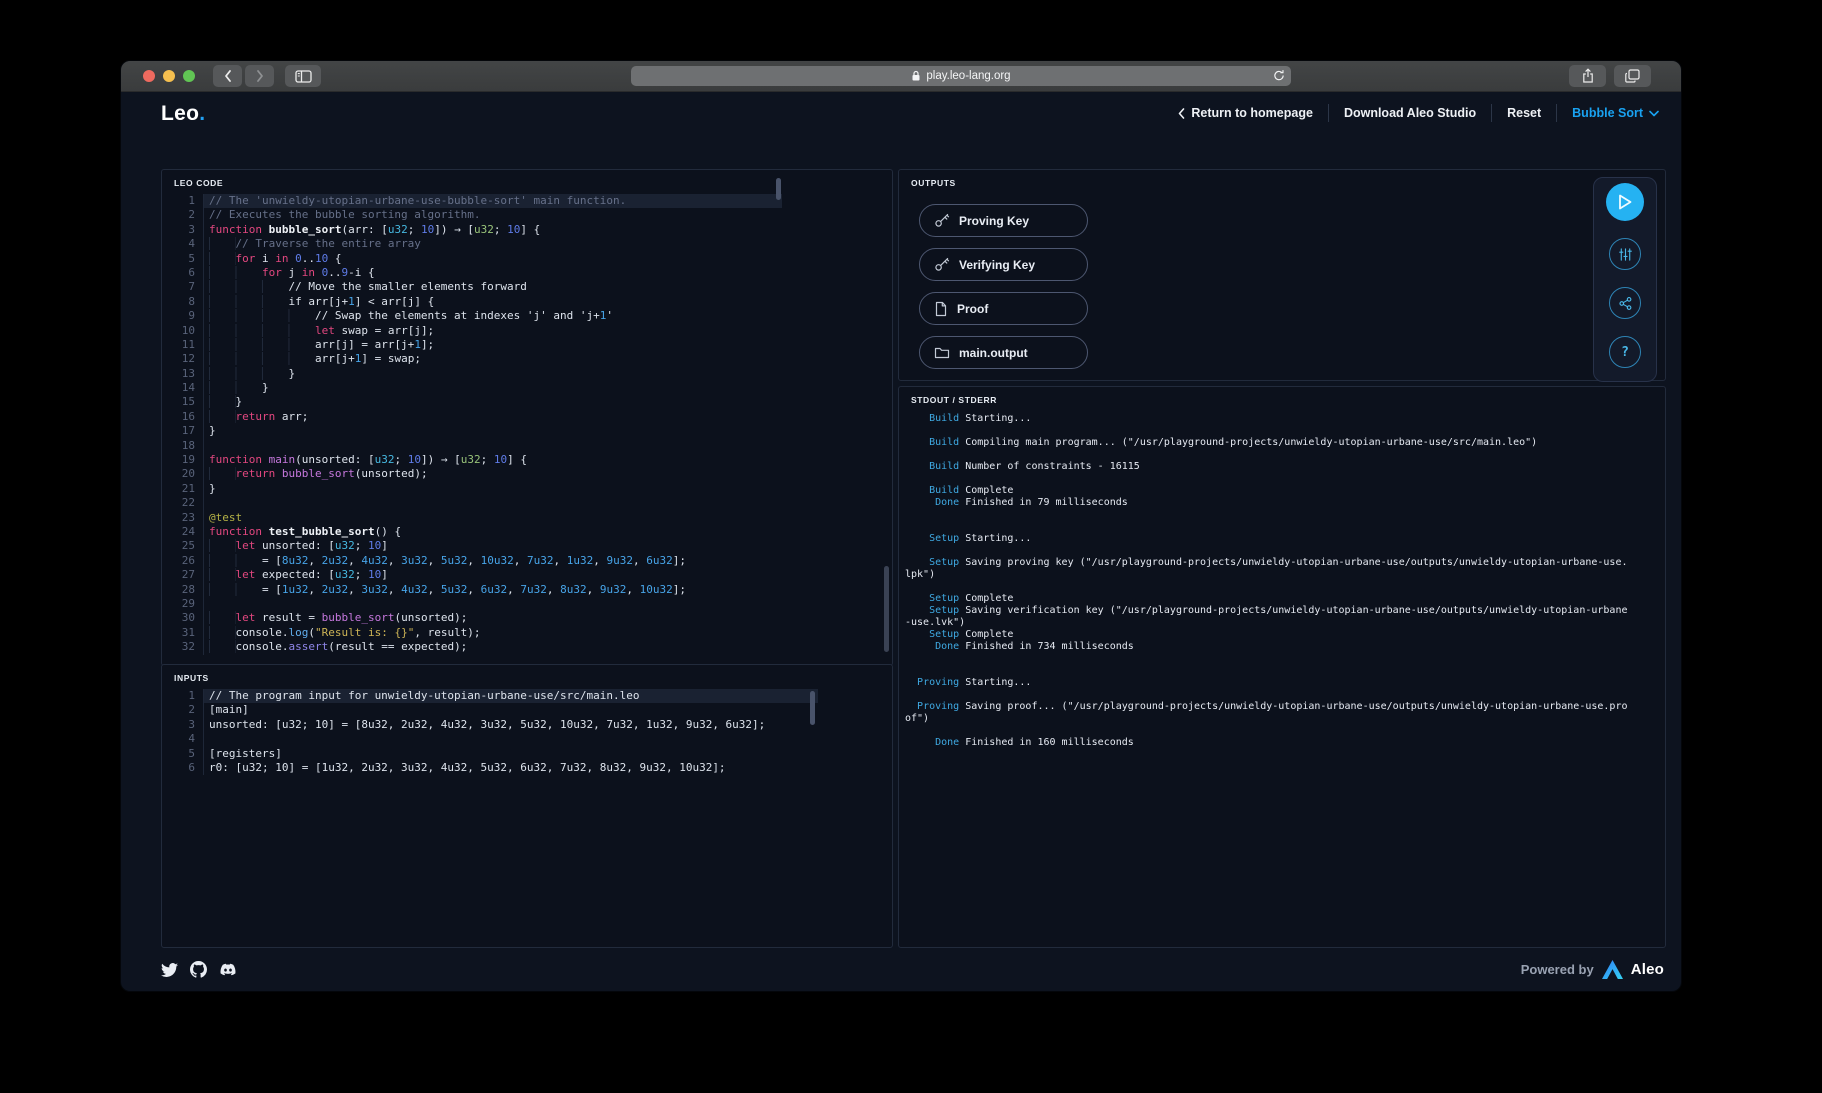 This screenshot has height=1093, width=1822. I want to click on code-line: 30 let result = bubble_sort(unsorted);, so click(472, 618).